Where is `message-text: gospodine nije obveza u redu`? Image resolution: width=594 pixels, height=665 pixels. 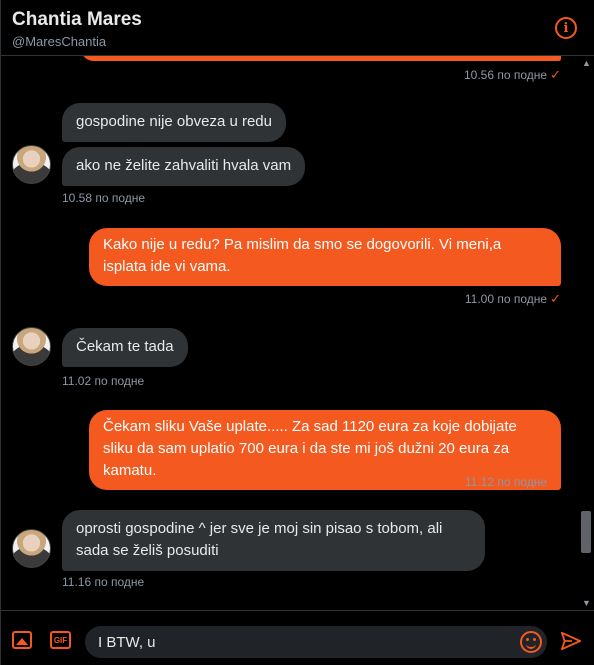
message-text: gospodine nije obveza u redu is located at coordinates (174, 121).